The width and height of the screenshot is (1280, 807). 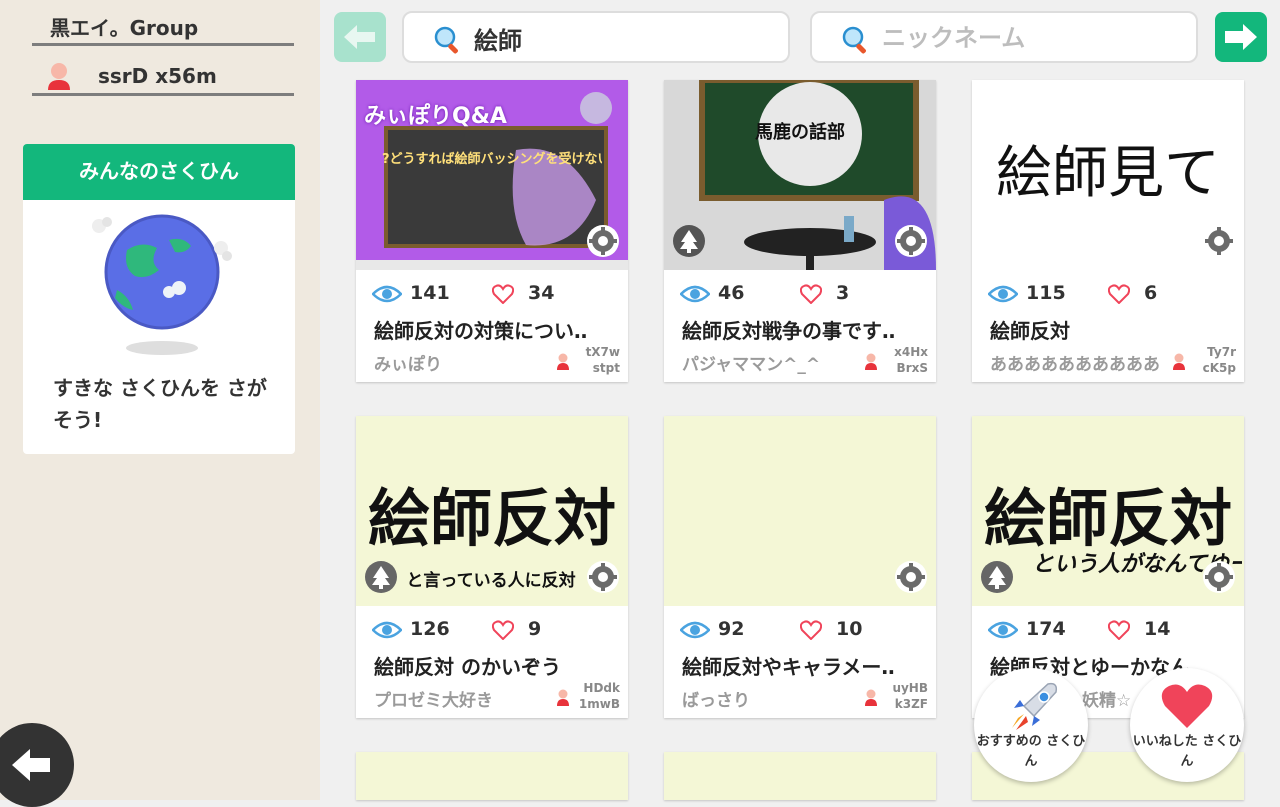 What do you see at coordinates (430, 293) in the screenshot?
I see `view-count: 141` at bounding box center [430, 293].